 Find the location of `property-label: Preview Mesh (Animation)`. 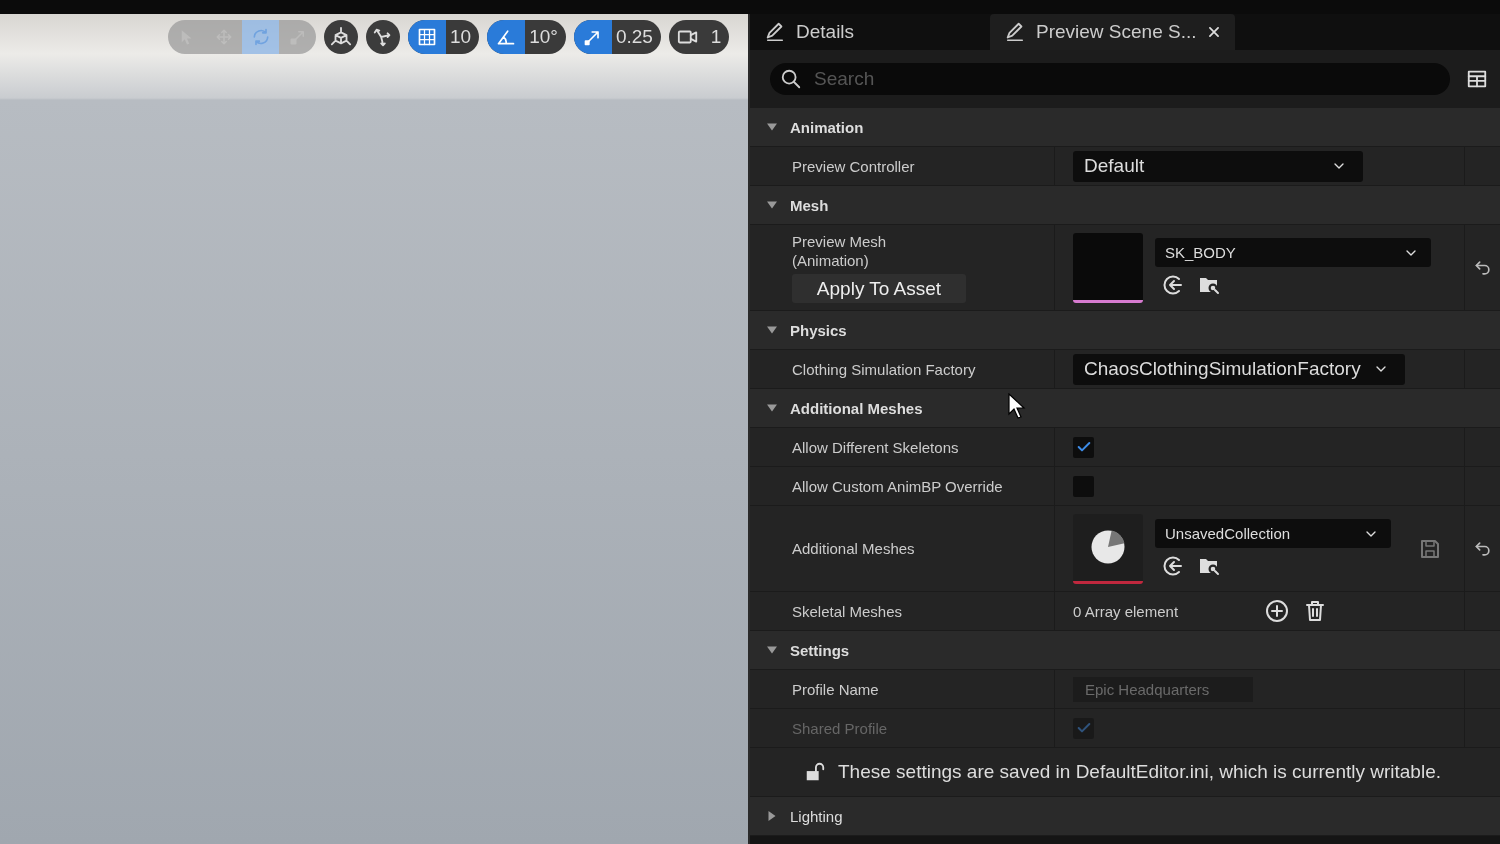

property-label: Preview Mesh (Animation) is located at coordinates (840, 251).